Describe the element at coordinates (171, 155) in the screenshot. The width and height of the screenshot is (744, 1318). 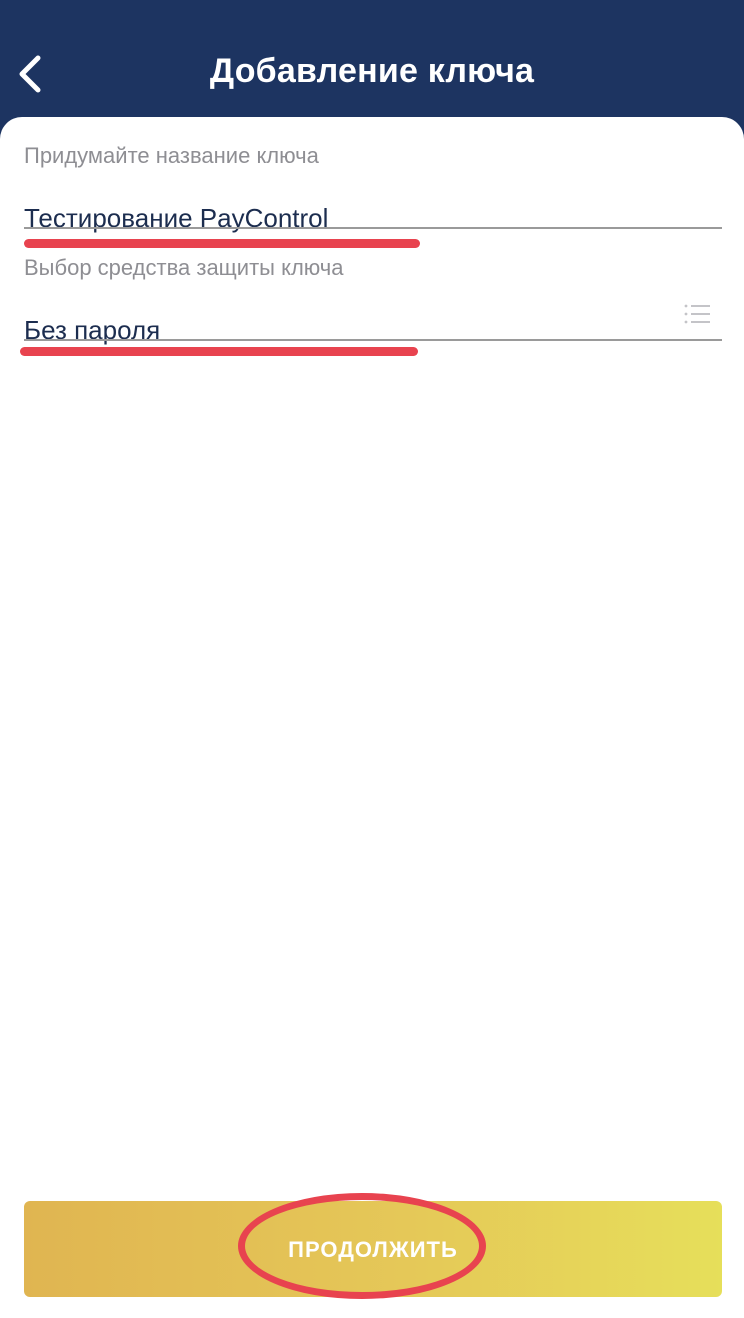
I see `key-name-label: Придумайте название ключа` at that location.